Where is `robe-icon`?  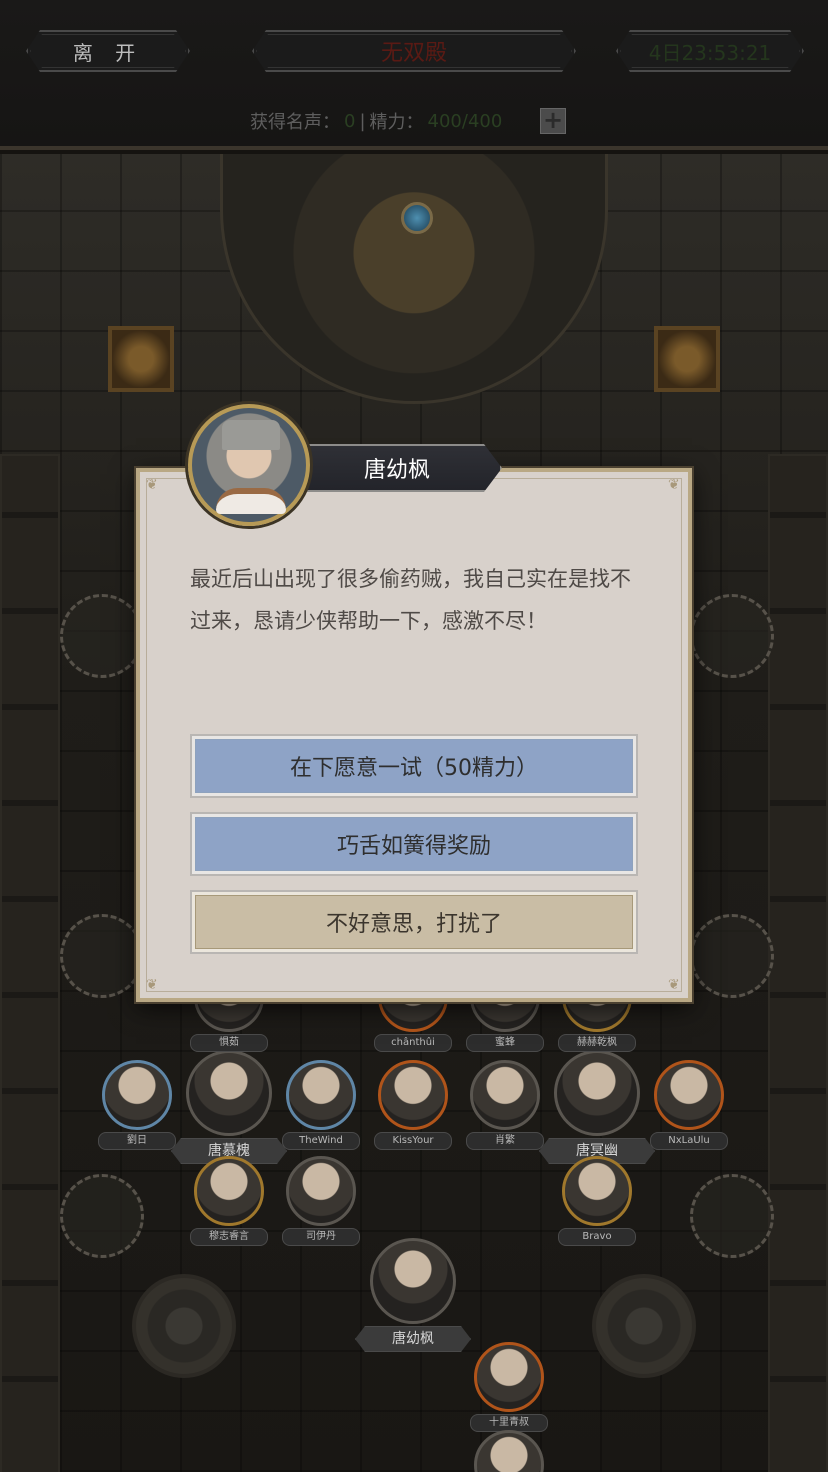 robe-icon is located at coordinates (251, 501).